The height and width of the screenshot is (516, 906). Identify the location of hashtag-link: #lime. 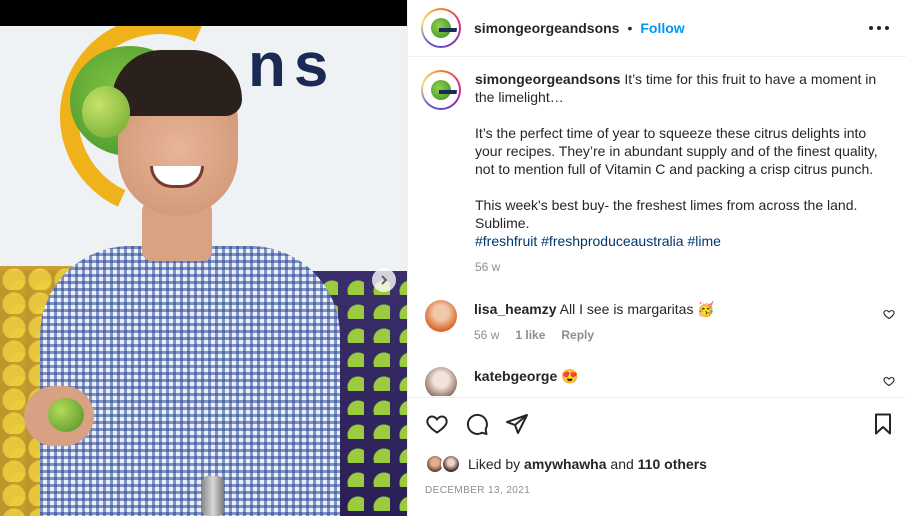
(703, 241).